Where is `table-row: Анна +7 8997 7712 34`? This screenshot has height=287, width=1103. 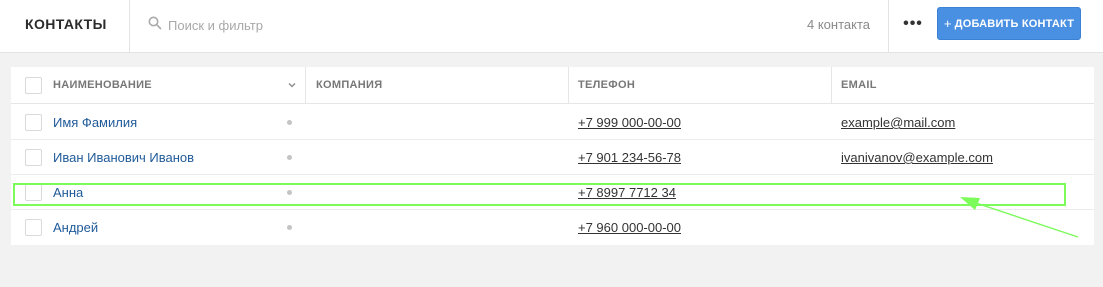 table-row: Анна +7 8997 7712 34 is located at coordinates (552, 192).